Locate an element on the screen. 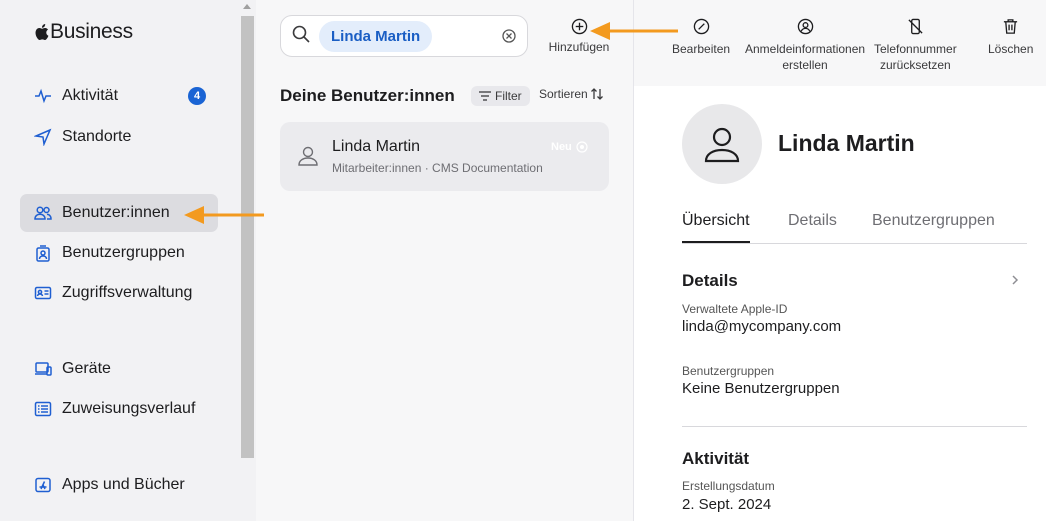 This screenshot has height=521, width=1046. user-group-icon is located at coordinates (43, 253).